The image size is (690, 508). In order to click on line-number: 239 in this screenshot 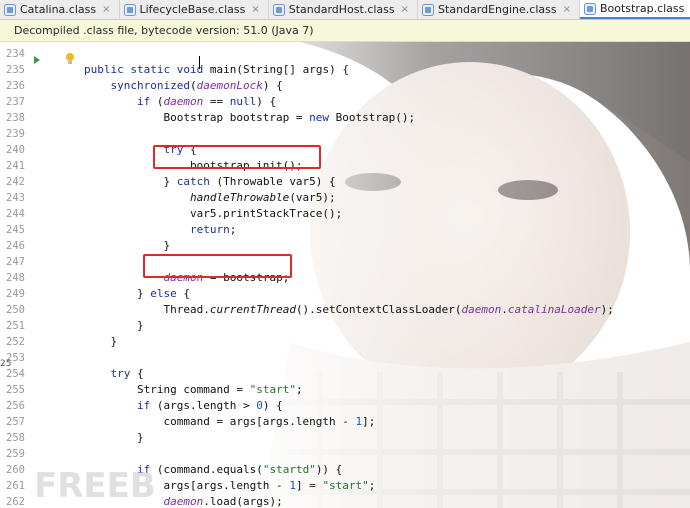, I will do `click(15, 134)`.